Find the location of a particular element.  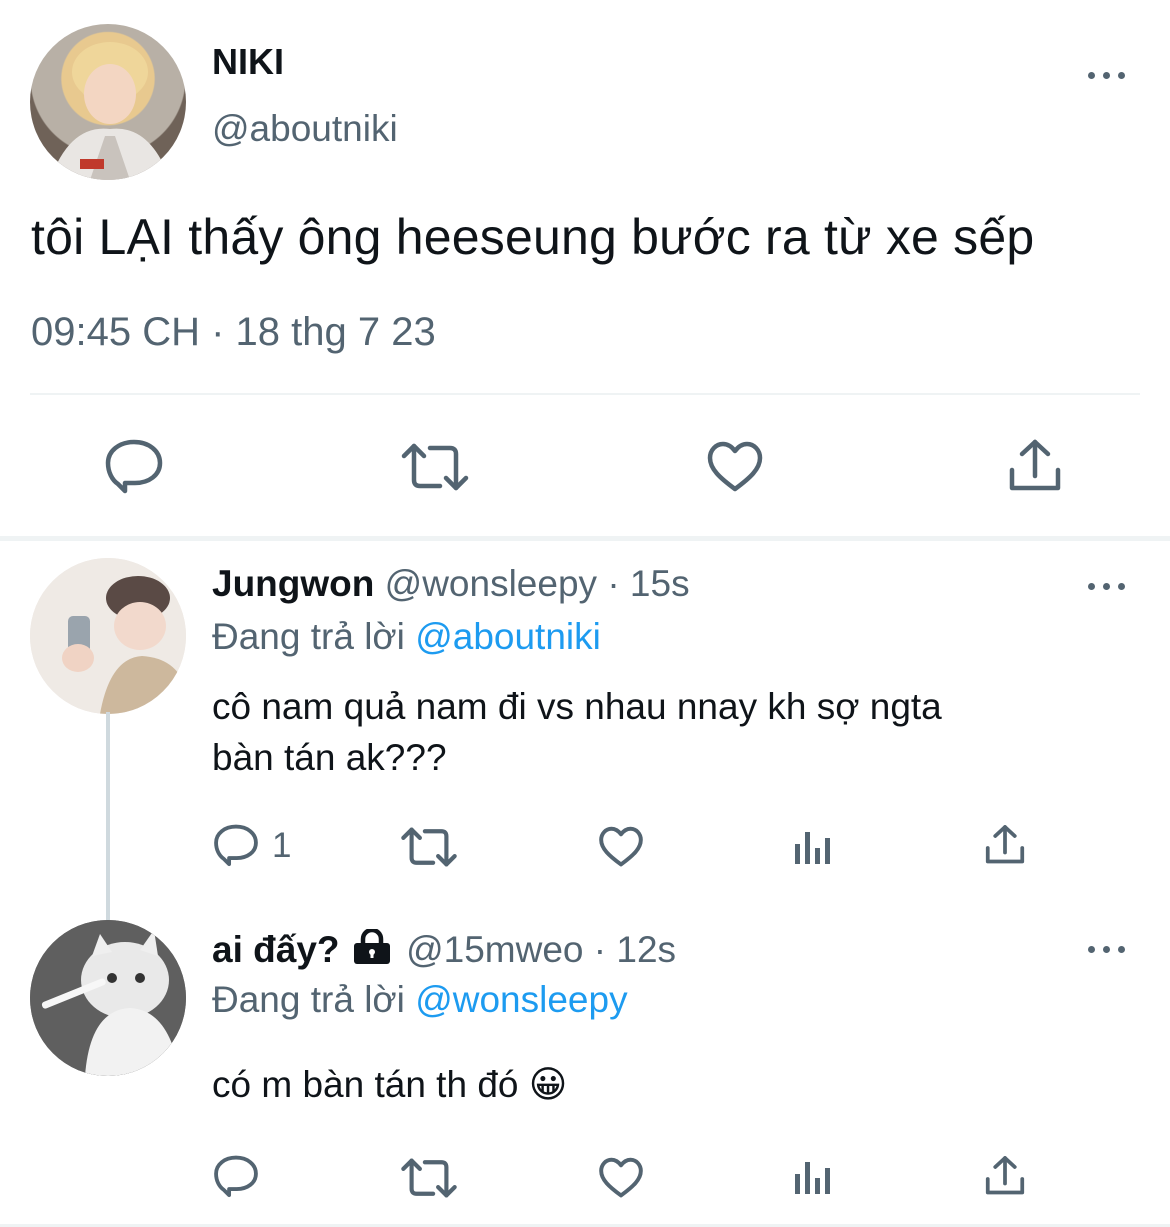

reply2-header: ai đấy? @15mweo · 12s is located at coordinates (444, 950).